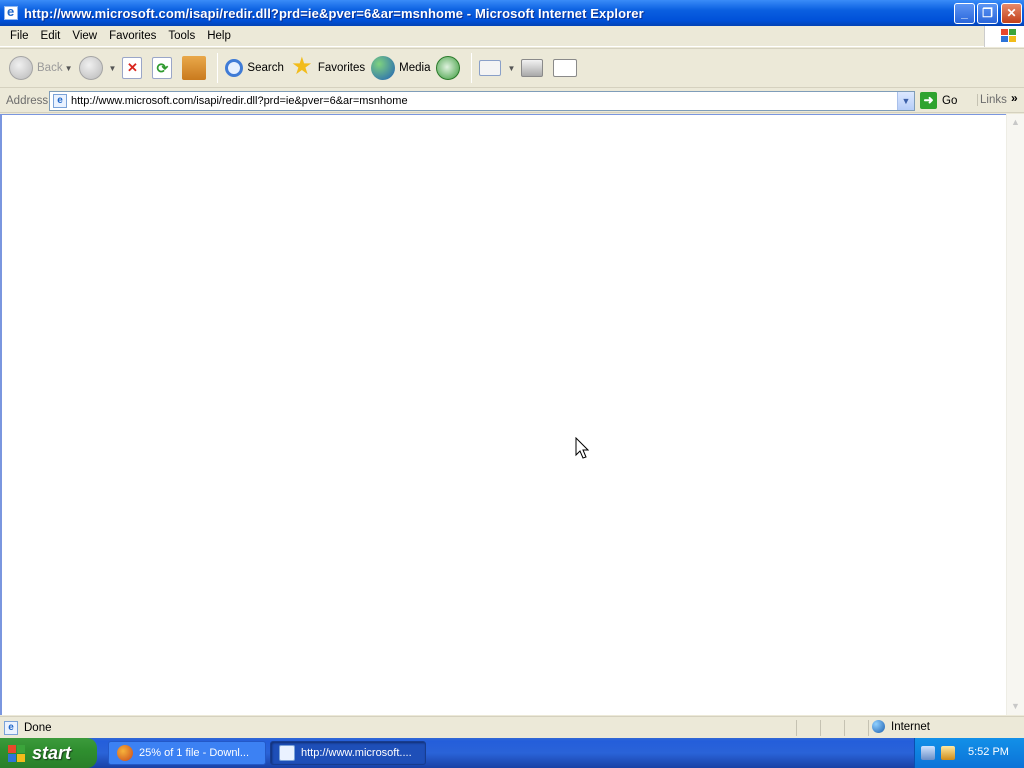 The width and height of the screenshot is (1024, 768). What do you see at coordinates (948, 753) in the screenshot?
I see `security-alert-icon` at bounding box center [948, 753].